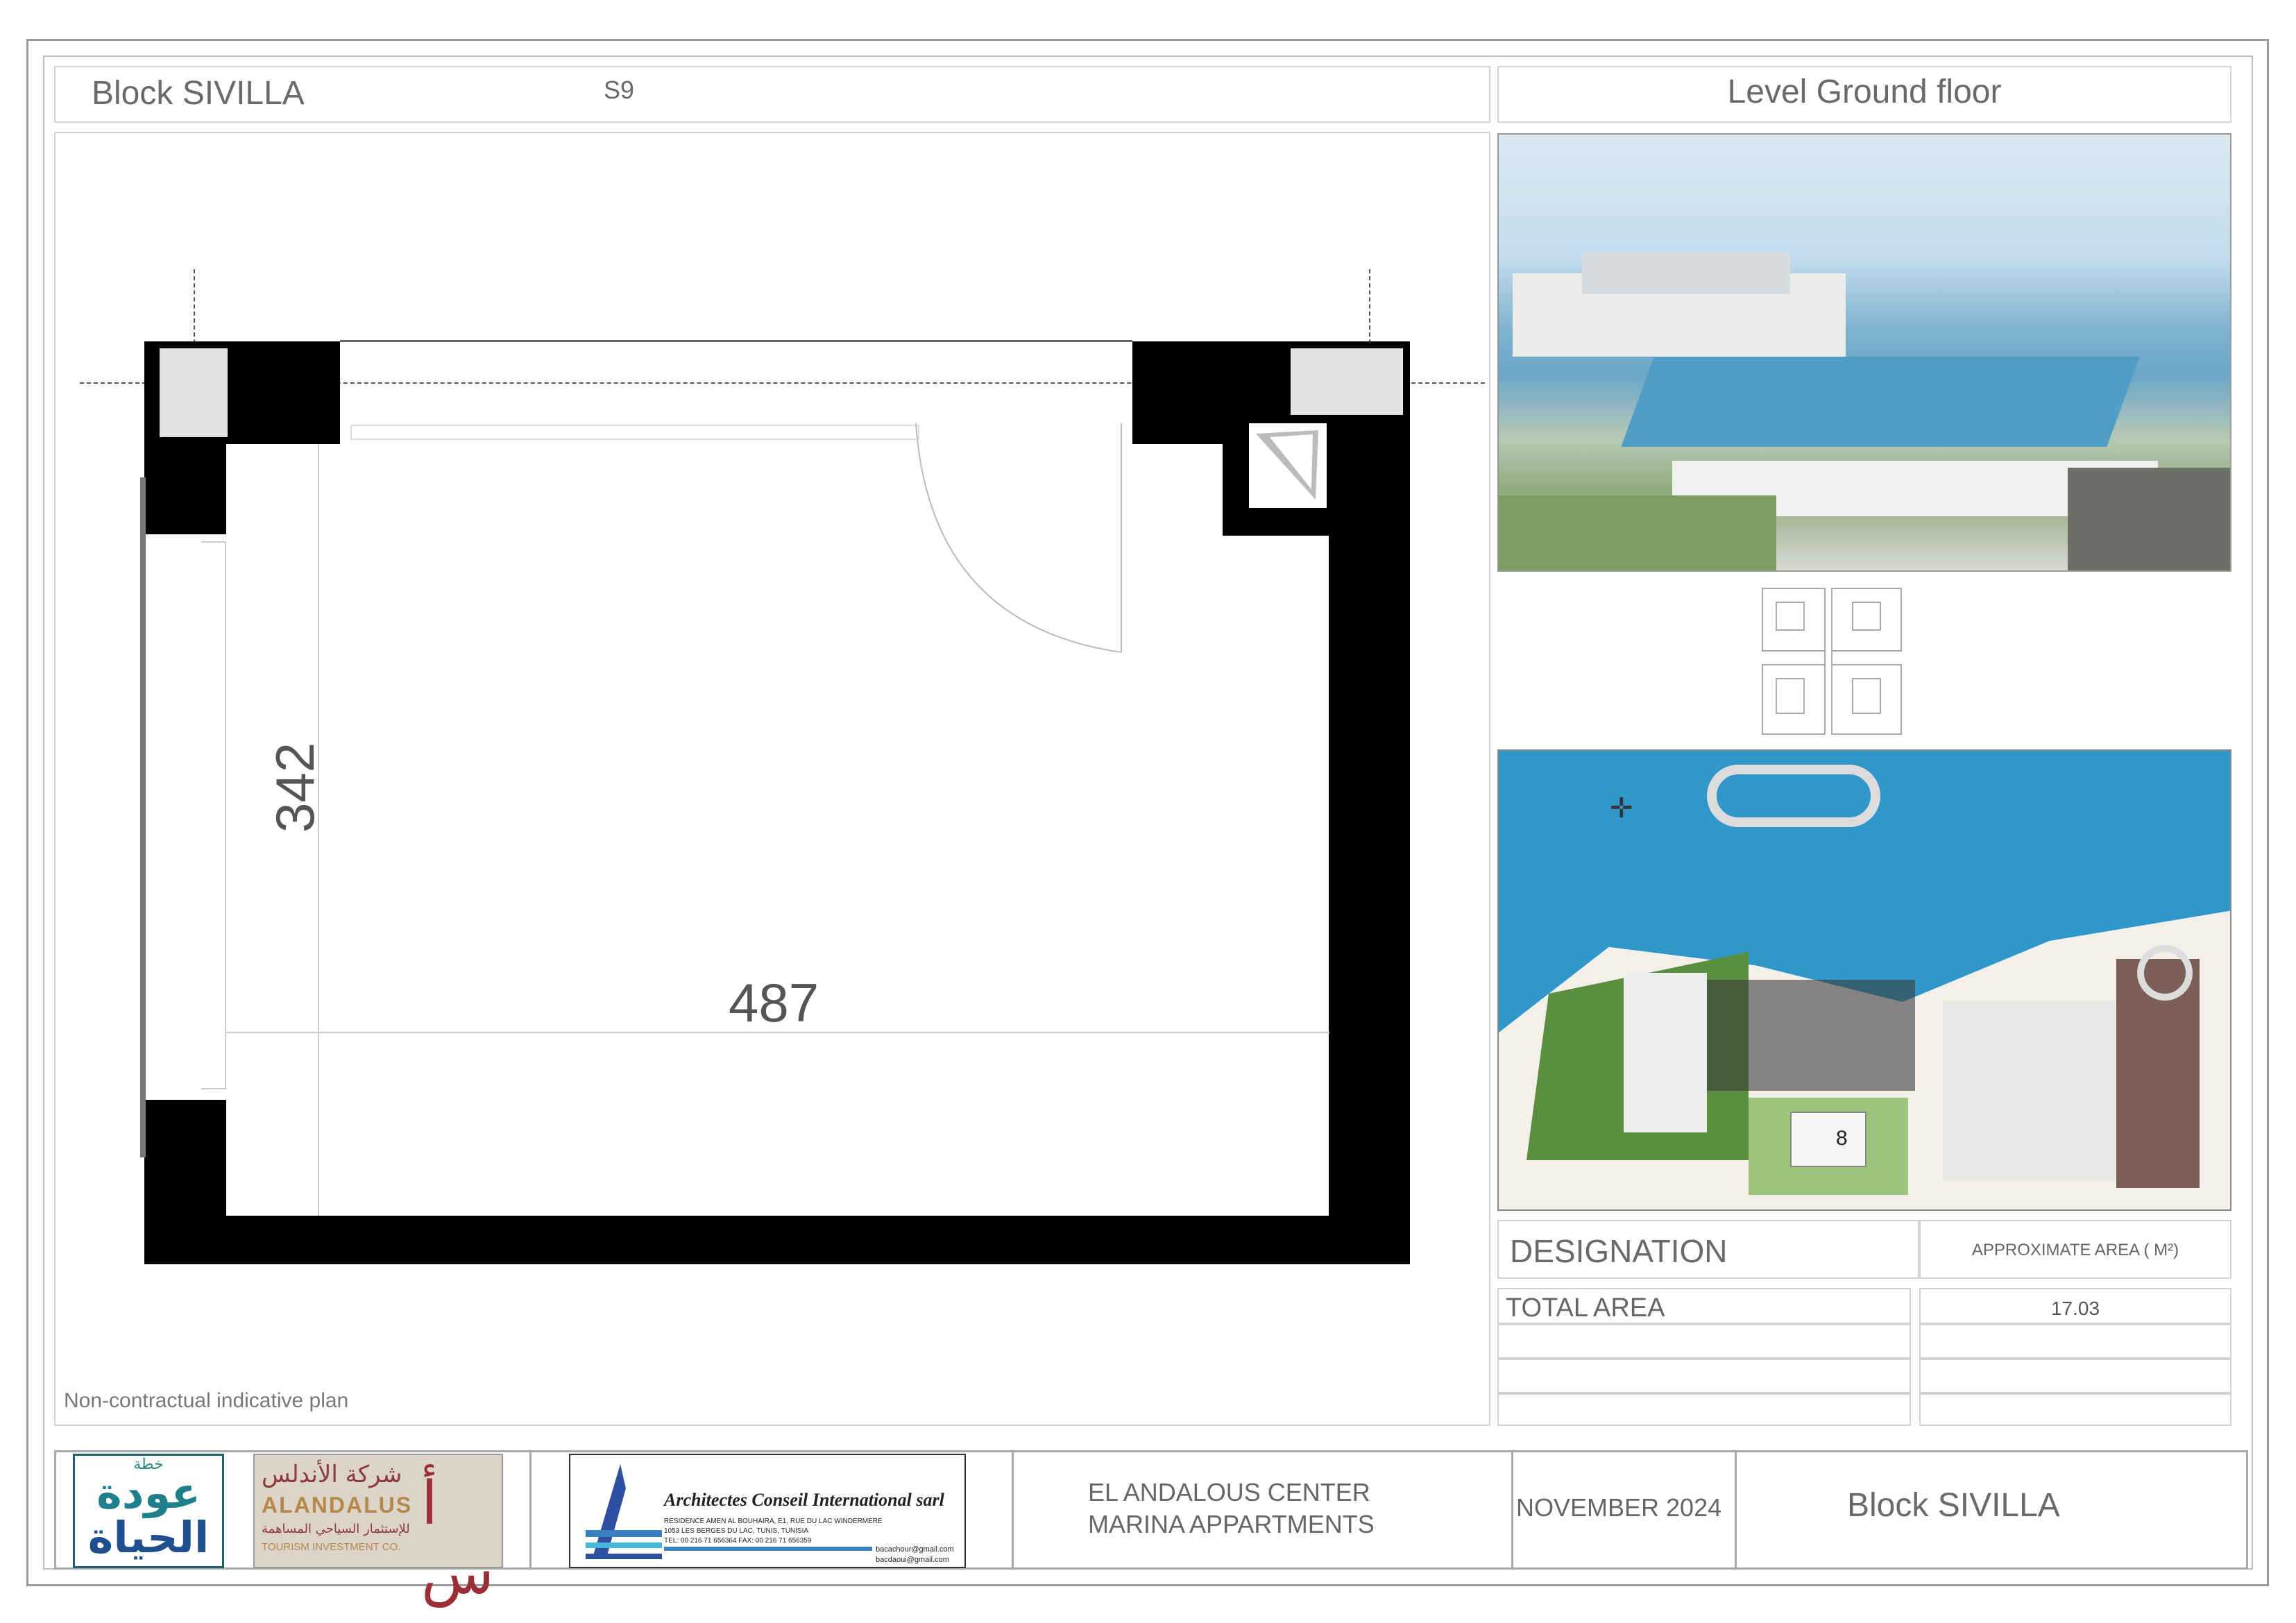  I want to click on width-dimension: 487, so click(774, 1003).